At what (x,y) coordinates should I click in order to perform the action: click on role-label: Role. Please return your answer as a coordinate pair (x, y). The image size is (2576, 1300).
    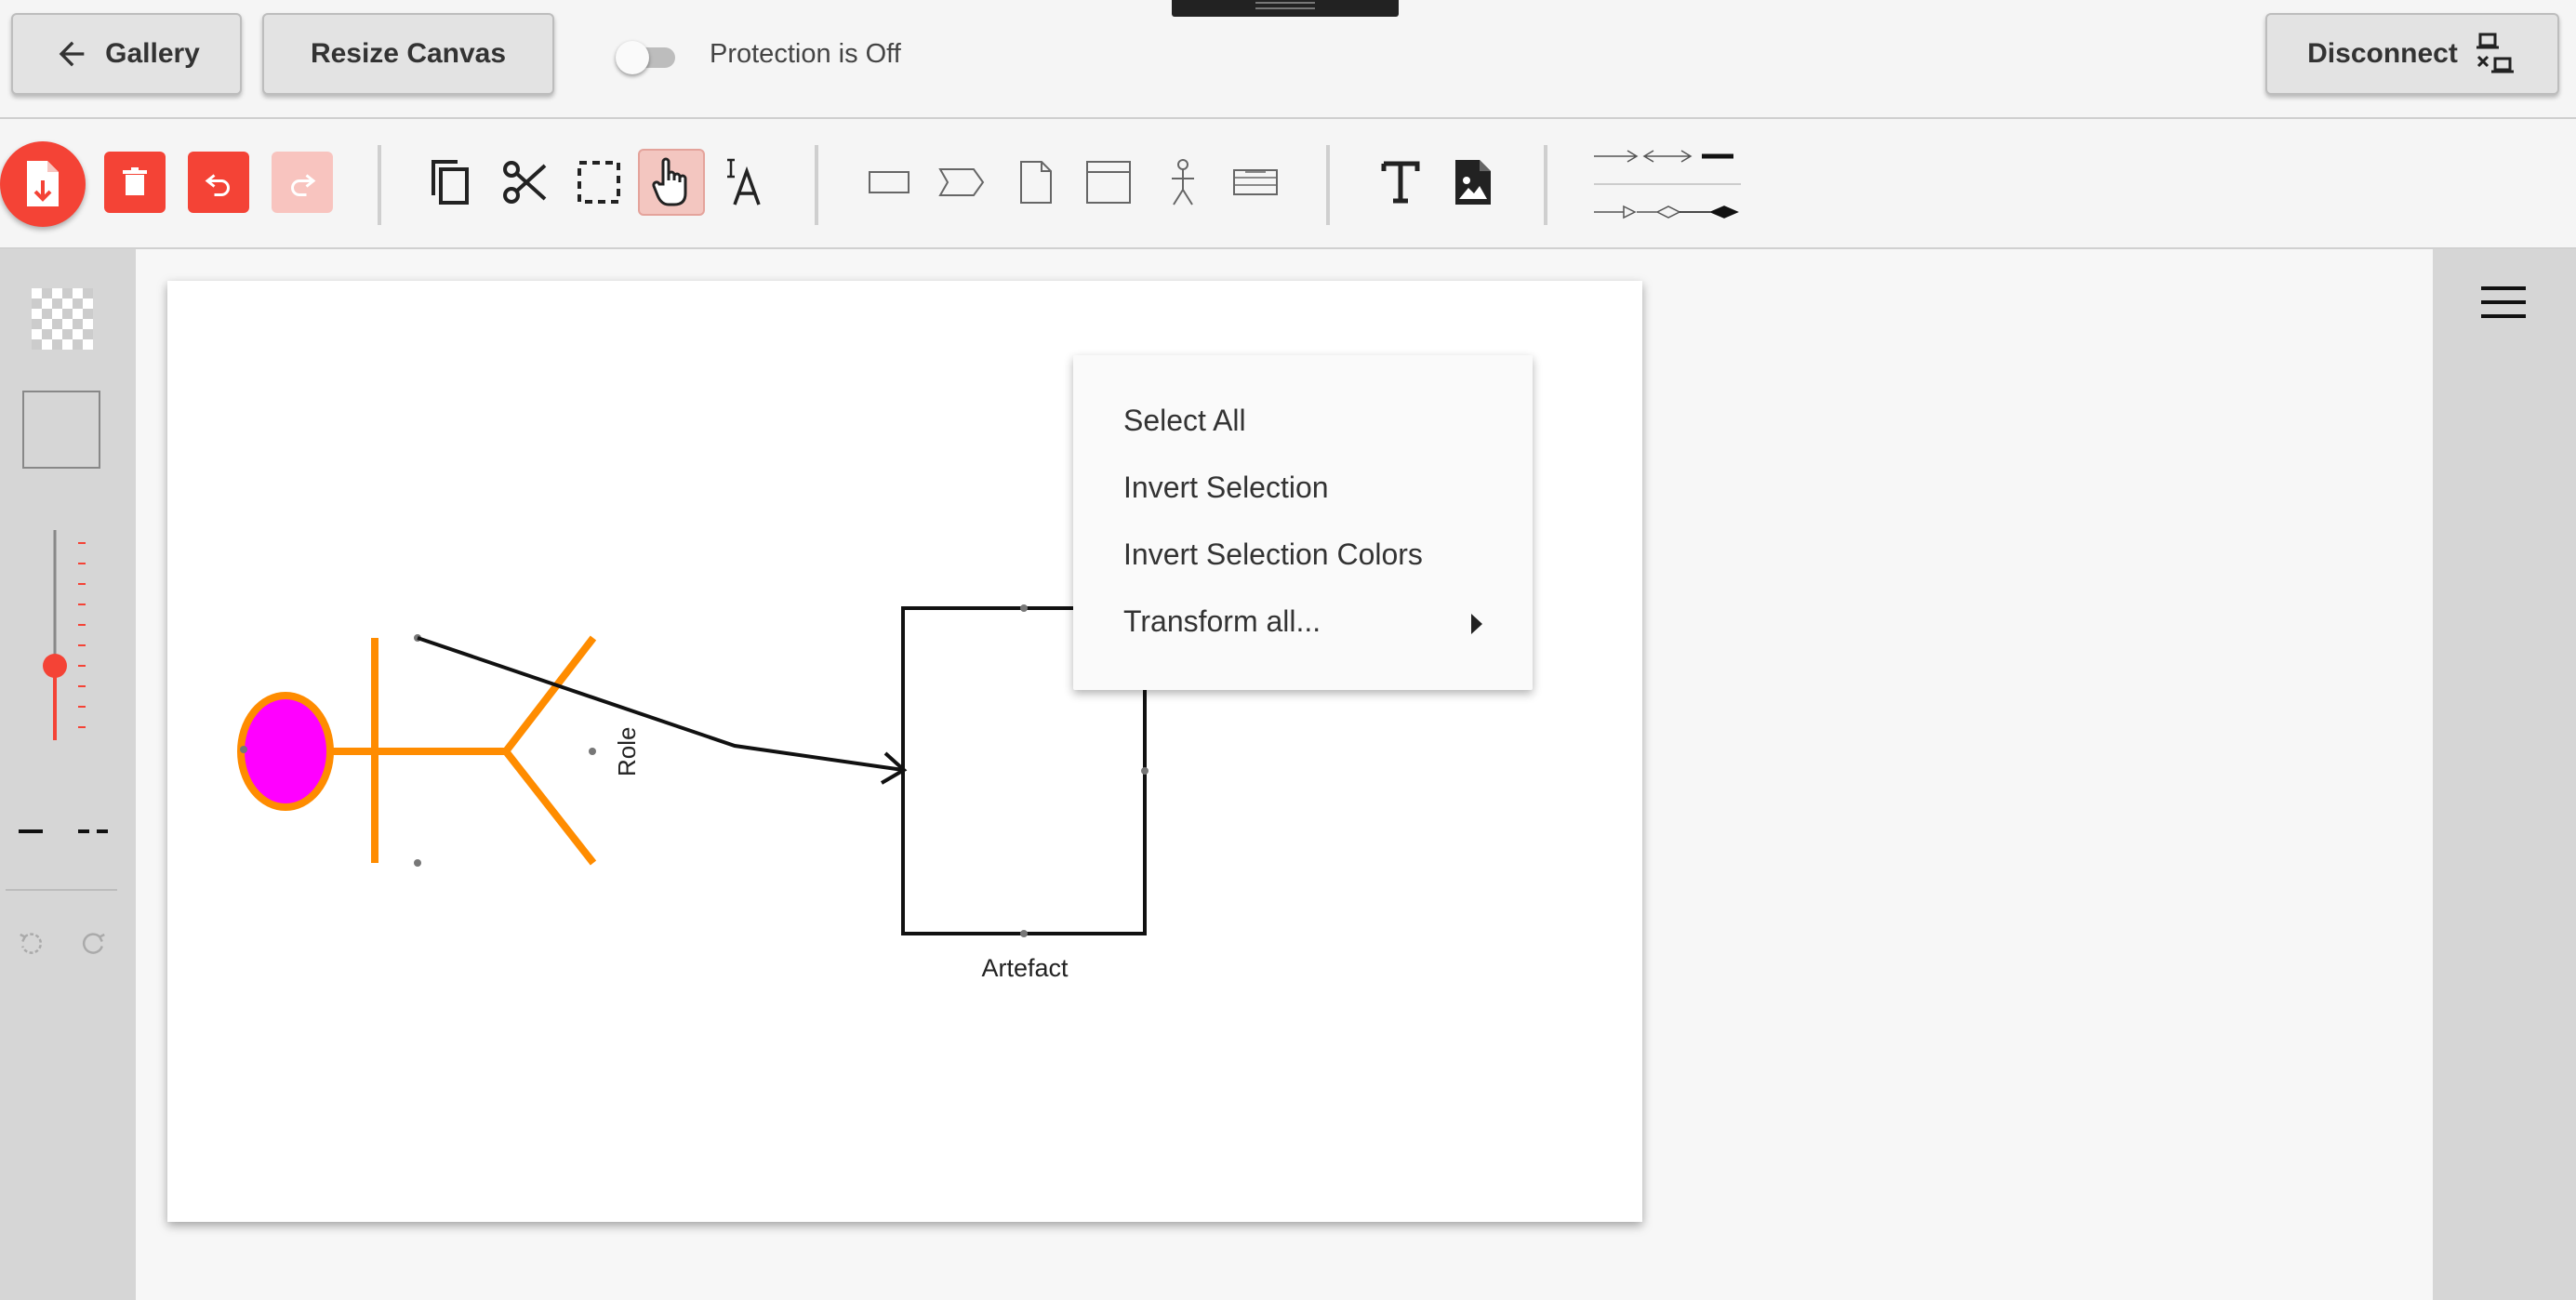
    Looking at the image, I should click on (627, 751).